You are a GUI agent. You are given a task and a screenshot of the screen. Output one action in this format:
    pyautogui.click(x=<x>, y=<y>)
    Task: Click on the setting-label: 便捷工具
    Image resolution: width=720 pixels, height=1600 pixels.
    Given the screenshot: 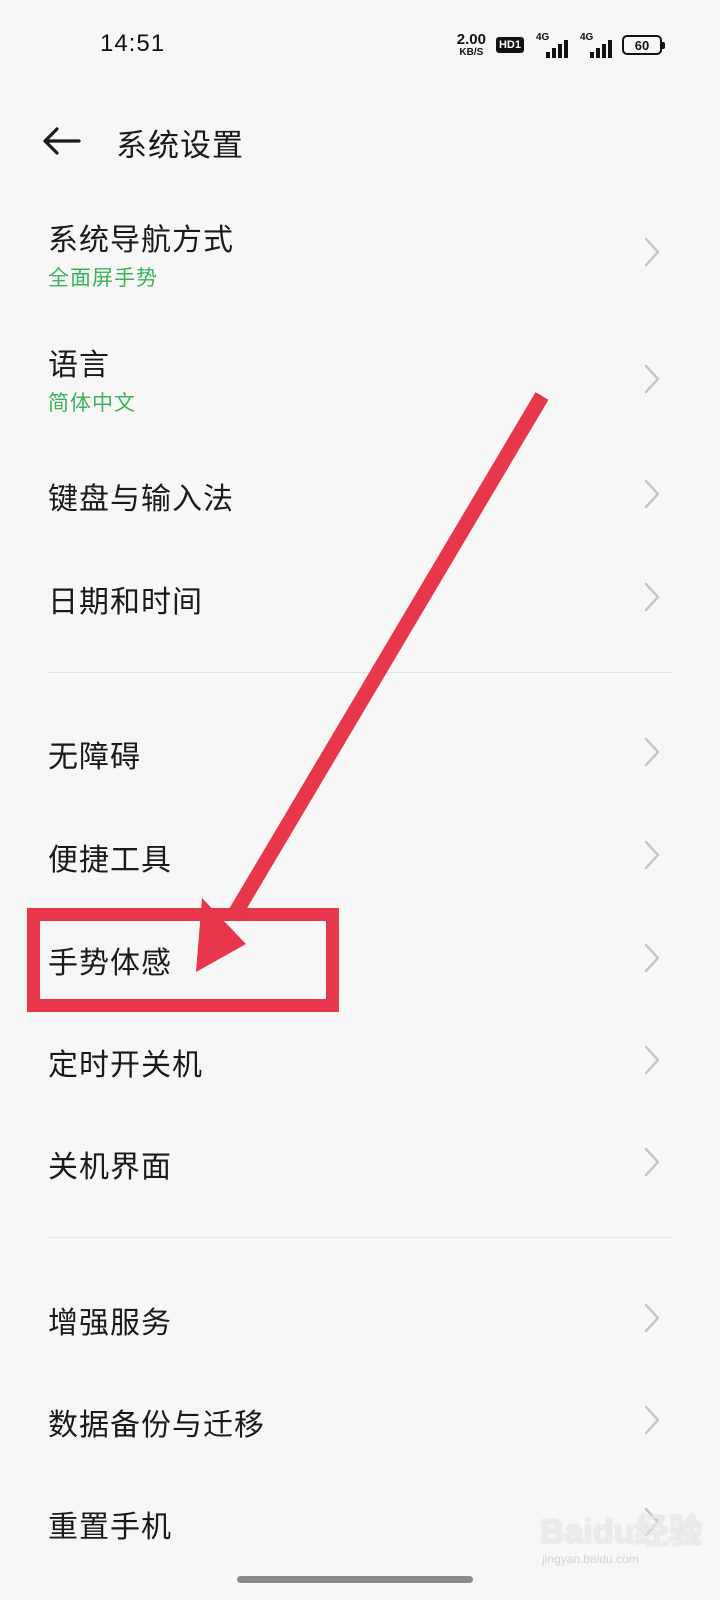 What is the action you would take?
    pyautogui.click(x=110, y=860)
    